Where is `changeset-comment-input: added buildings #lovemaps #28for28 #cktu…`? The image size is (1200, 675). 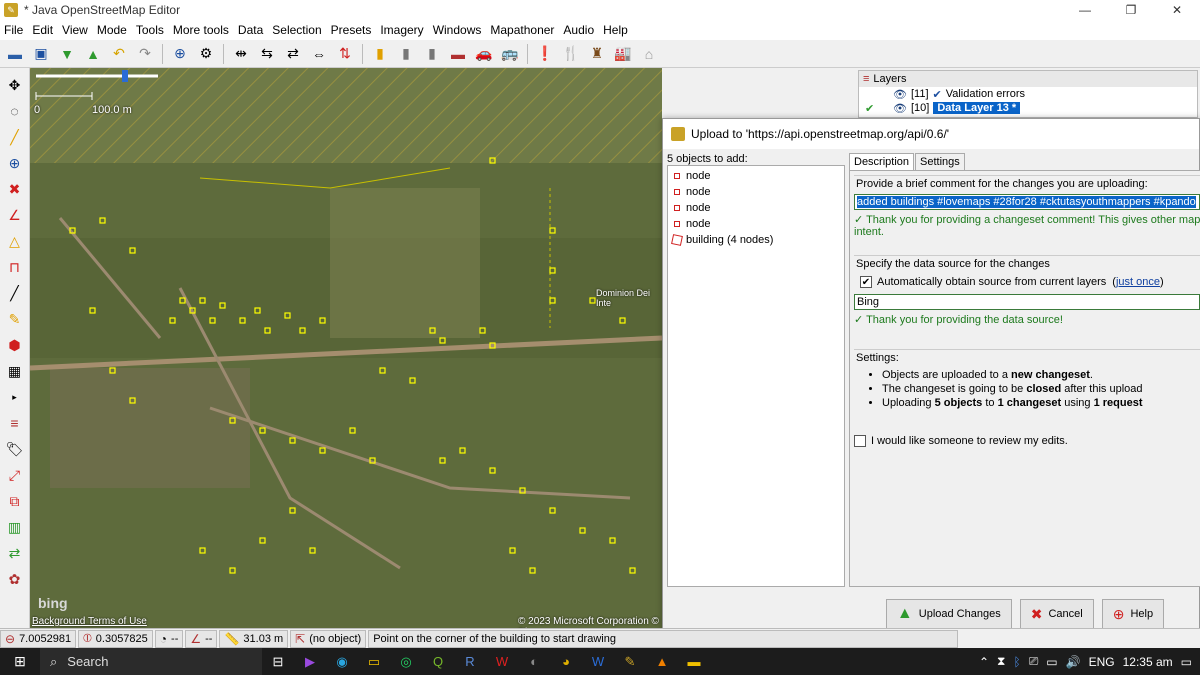 changeset-comment-input: added buildings #lovemaps #28for28 #cktu… is located at coordinates (1027, 202).